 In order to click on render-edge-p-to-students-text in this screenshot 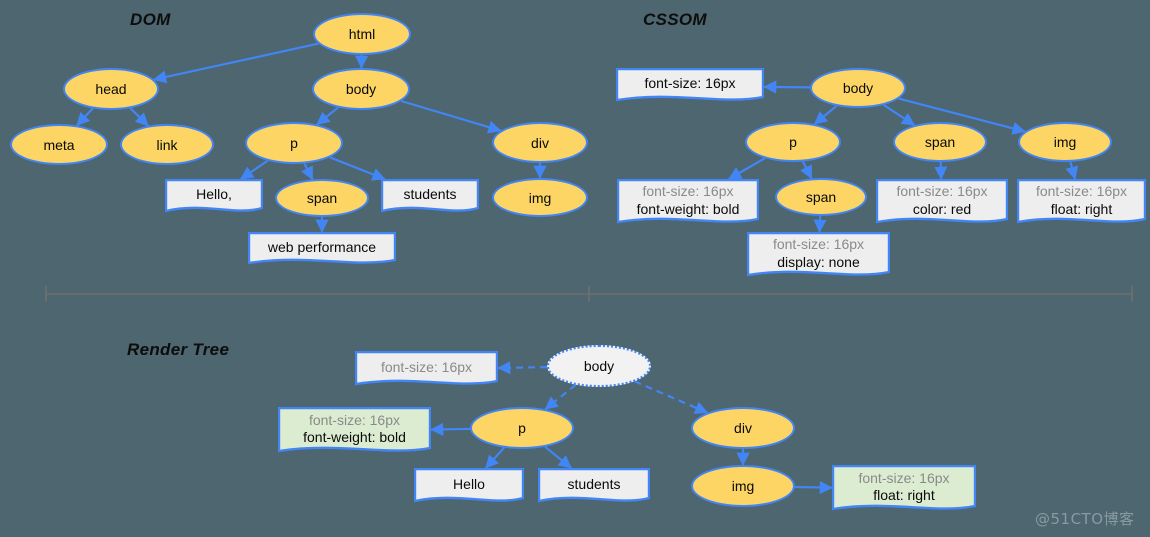, I will do `click(558, 457)`.